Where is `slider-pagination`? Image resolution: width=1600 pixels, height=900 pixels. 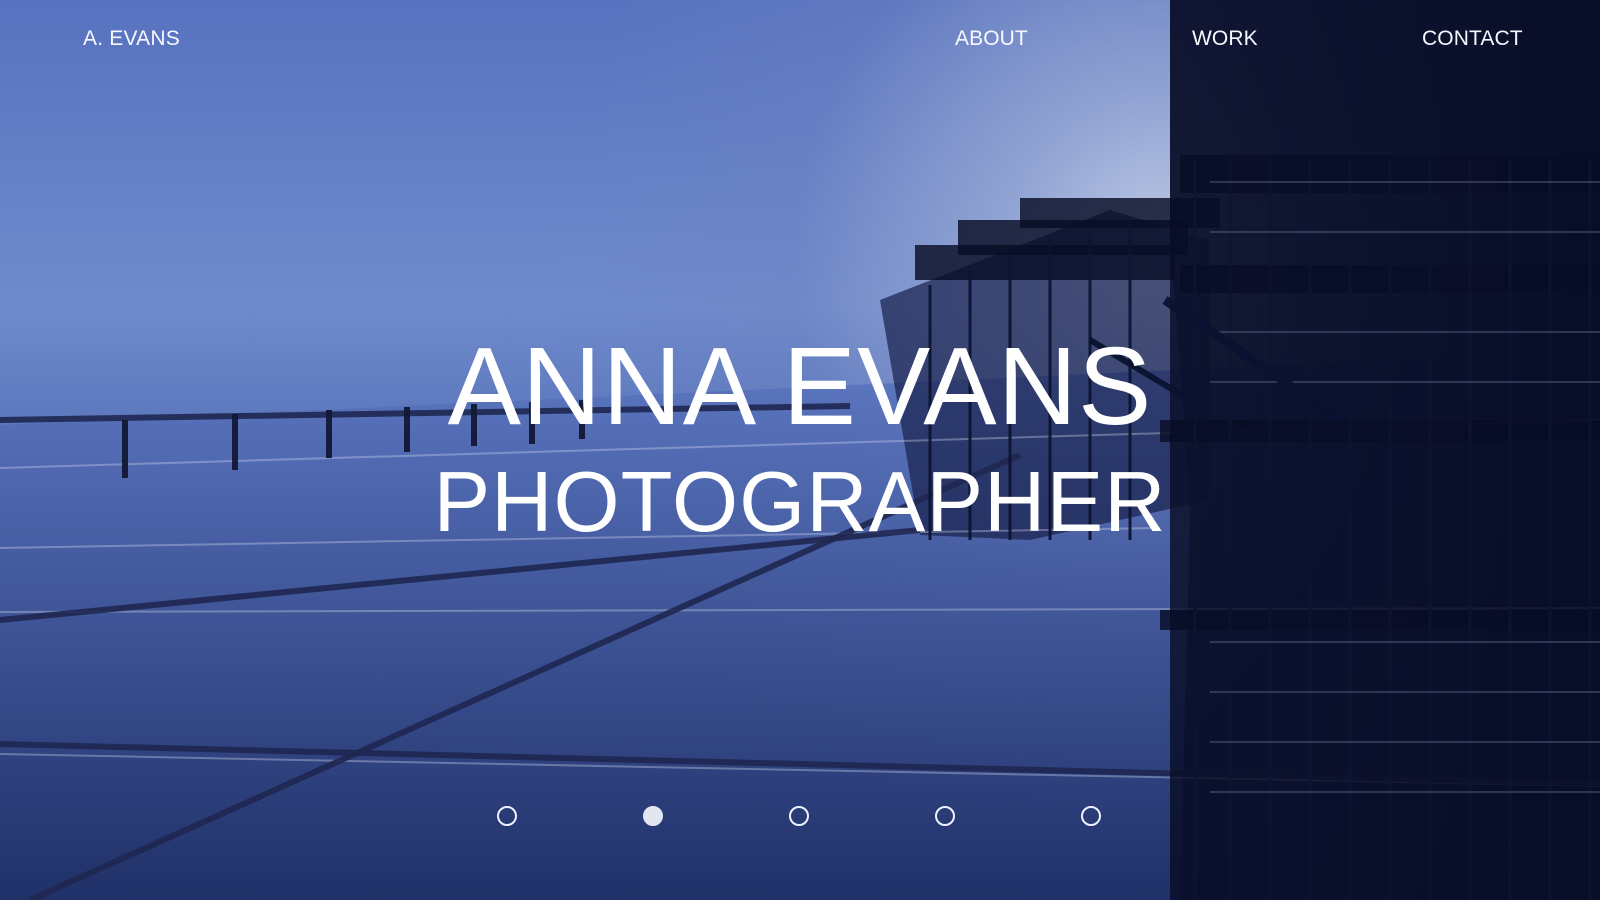
slider-pagination is located at coordinates (799, 818).